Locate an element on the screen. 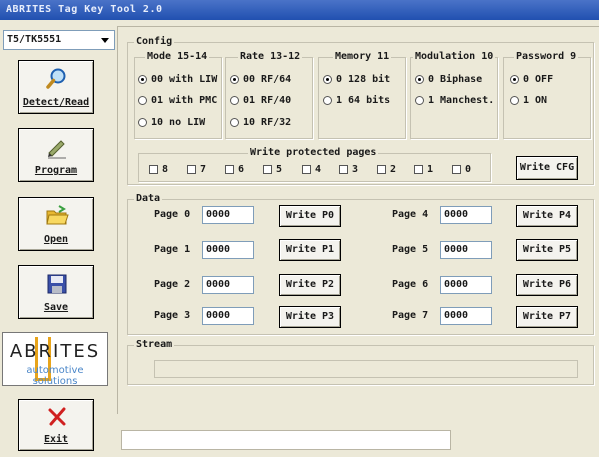  checkbox-label: 5 is located at coordinates (279, 169).